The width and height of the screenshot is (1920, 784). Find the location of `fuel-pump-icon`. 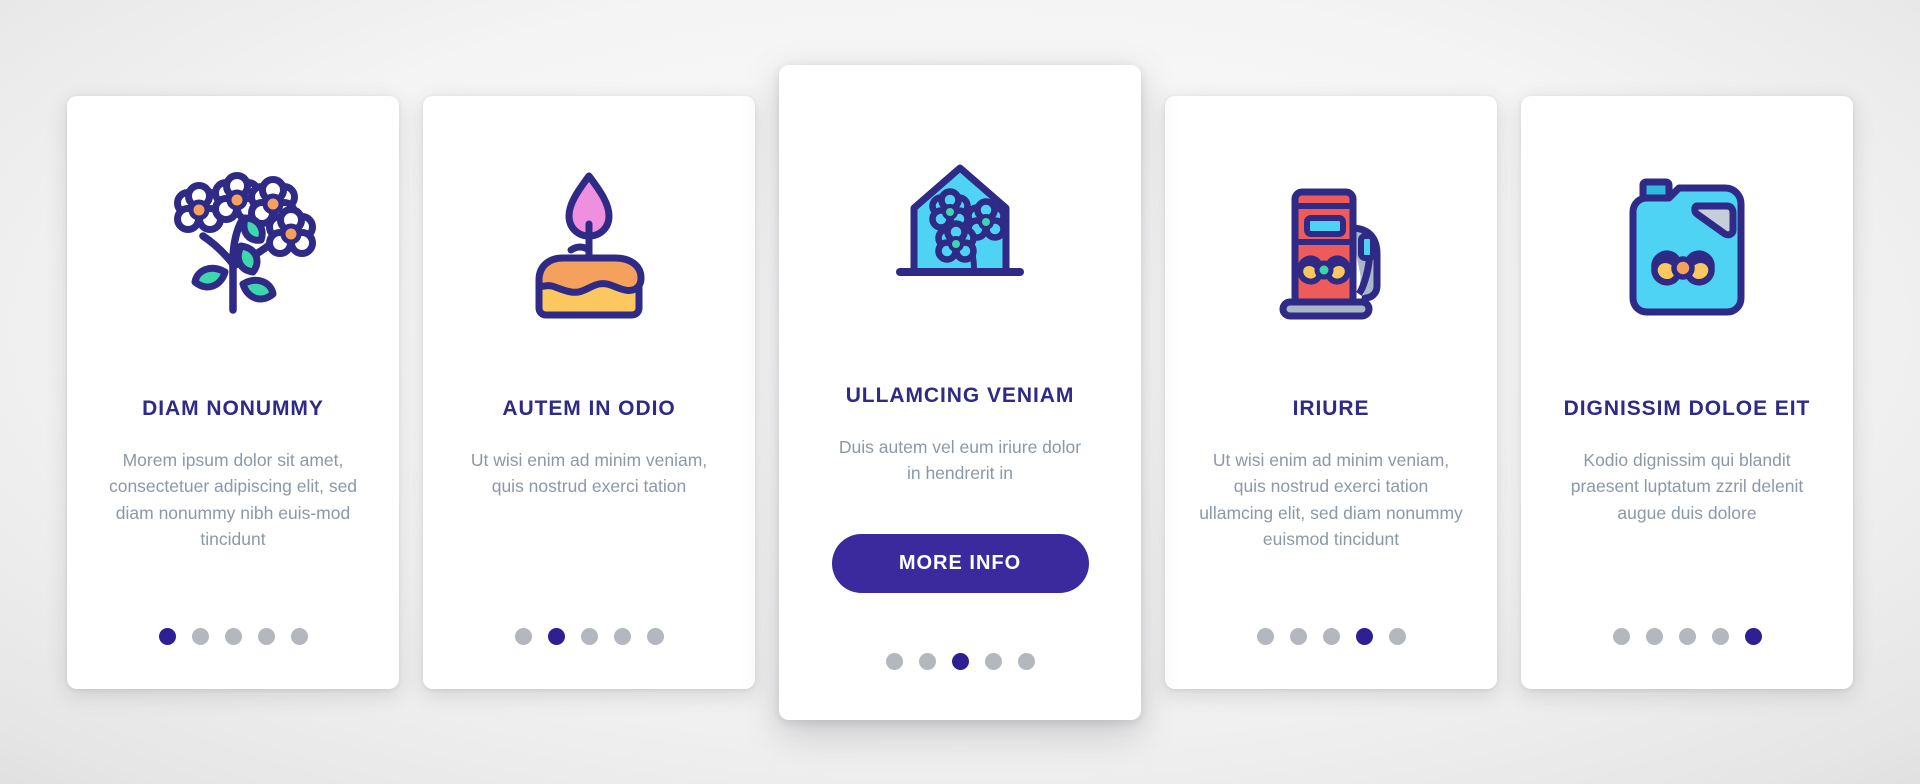

fuel-pump-icon is located at coordinates (1331, 246).